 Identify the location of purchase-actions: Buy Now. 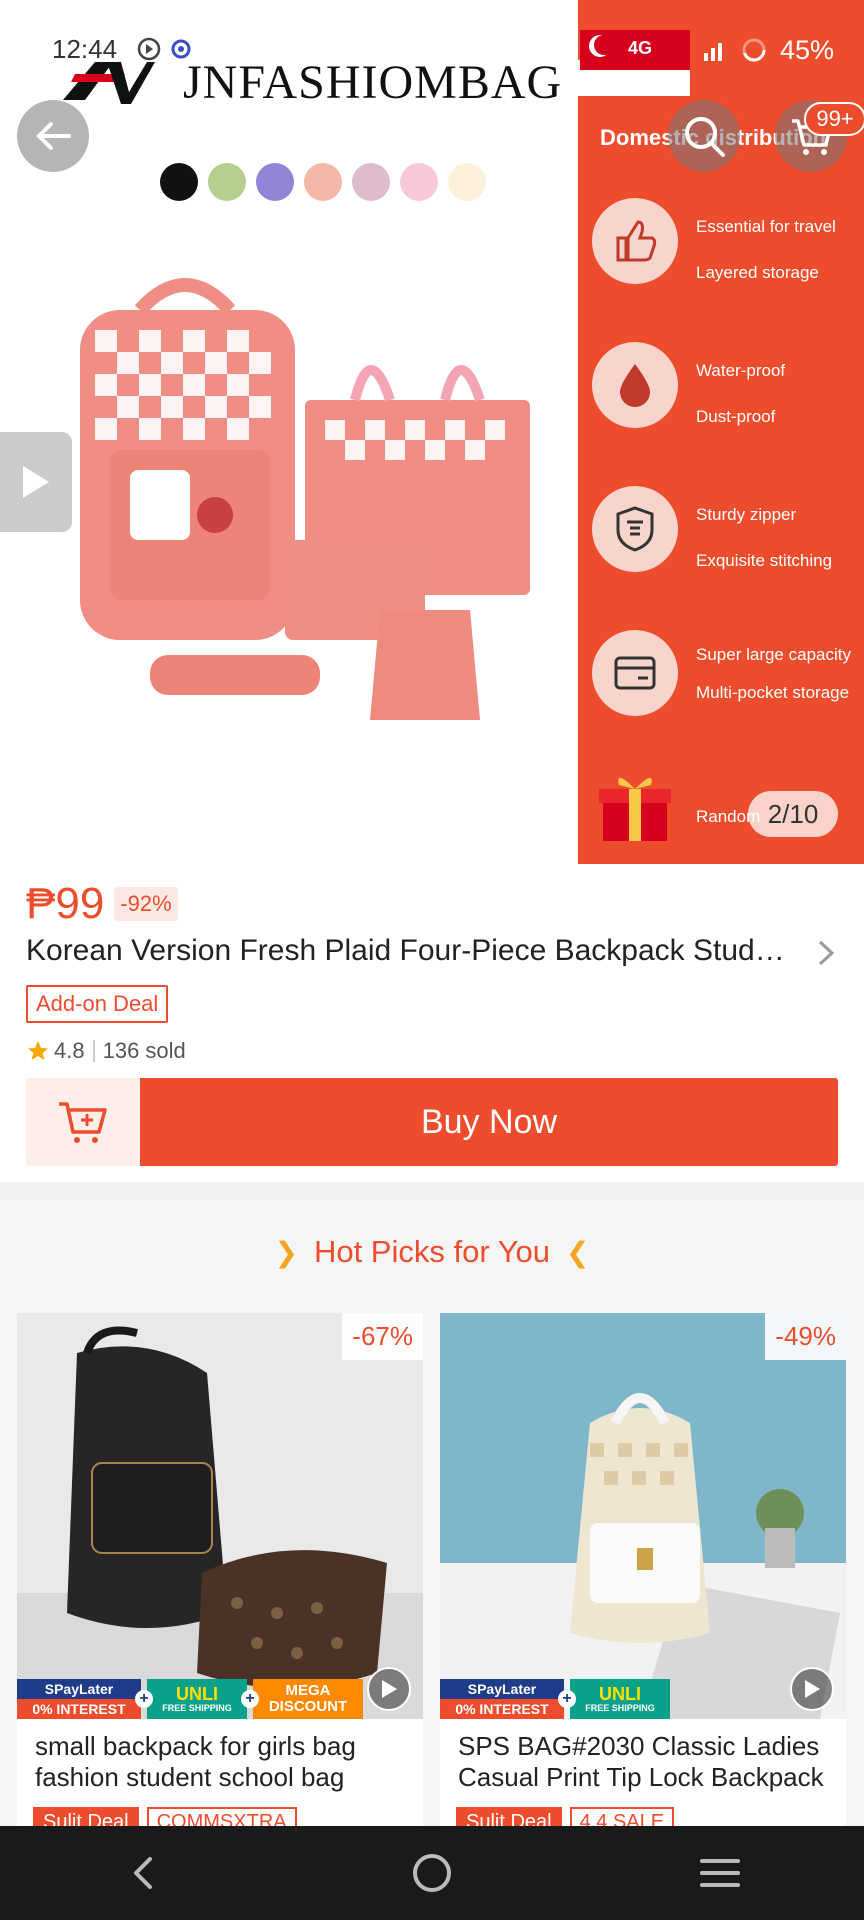
(432, 1122).